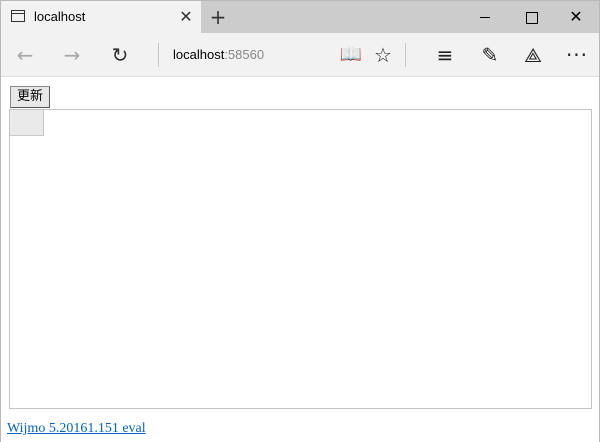 This screenshot has height=442, width=600. What do you see at coordinates (101, 17) in the screenshot?
I see `browser-tab: localhost ✕` at bounding box center [101, 17].